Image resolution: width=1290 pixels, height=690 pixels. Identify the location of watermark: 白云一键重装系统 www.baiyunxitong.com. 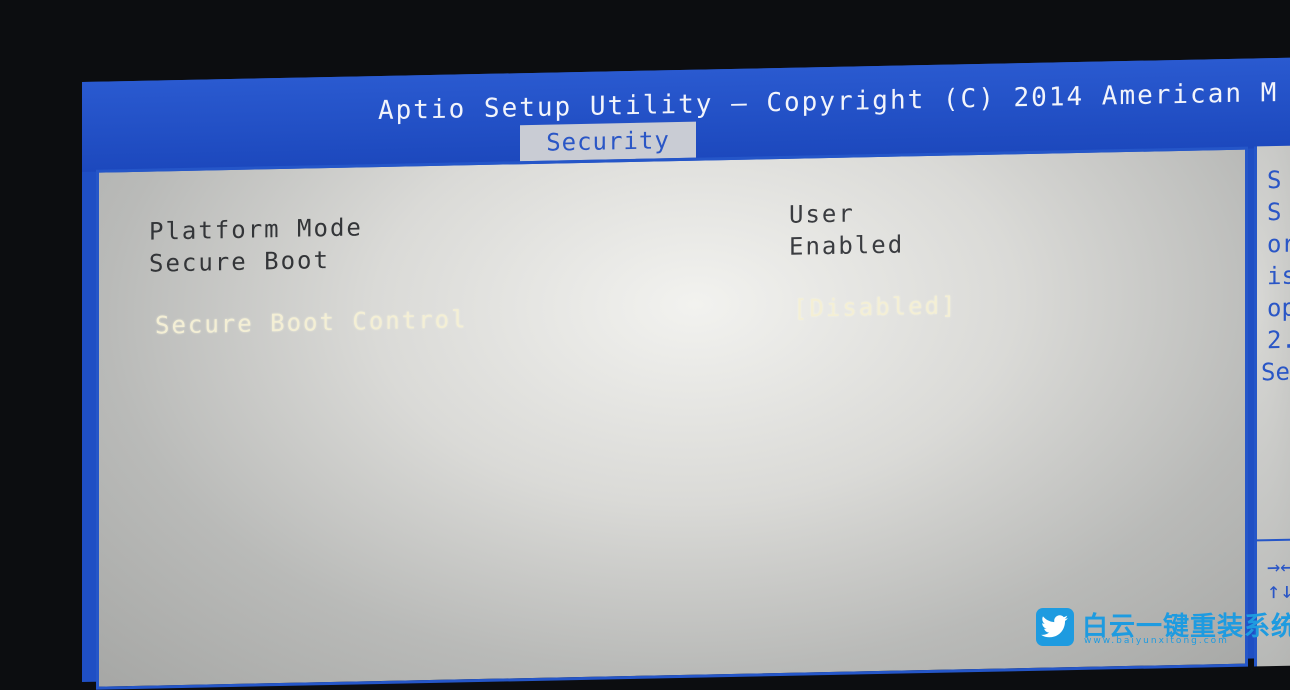
(1163, 627).